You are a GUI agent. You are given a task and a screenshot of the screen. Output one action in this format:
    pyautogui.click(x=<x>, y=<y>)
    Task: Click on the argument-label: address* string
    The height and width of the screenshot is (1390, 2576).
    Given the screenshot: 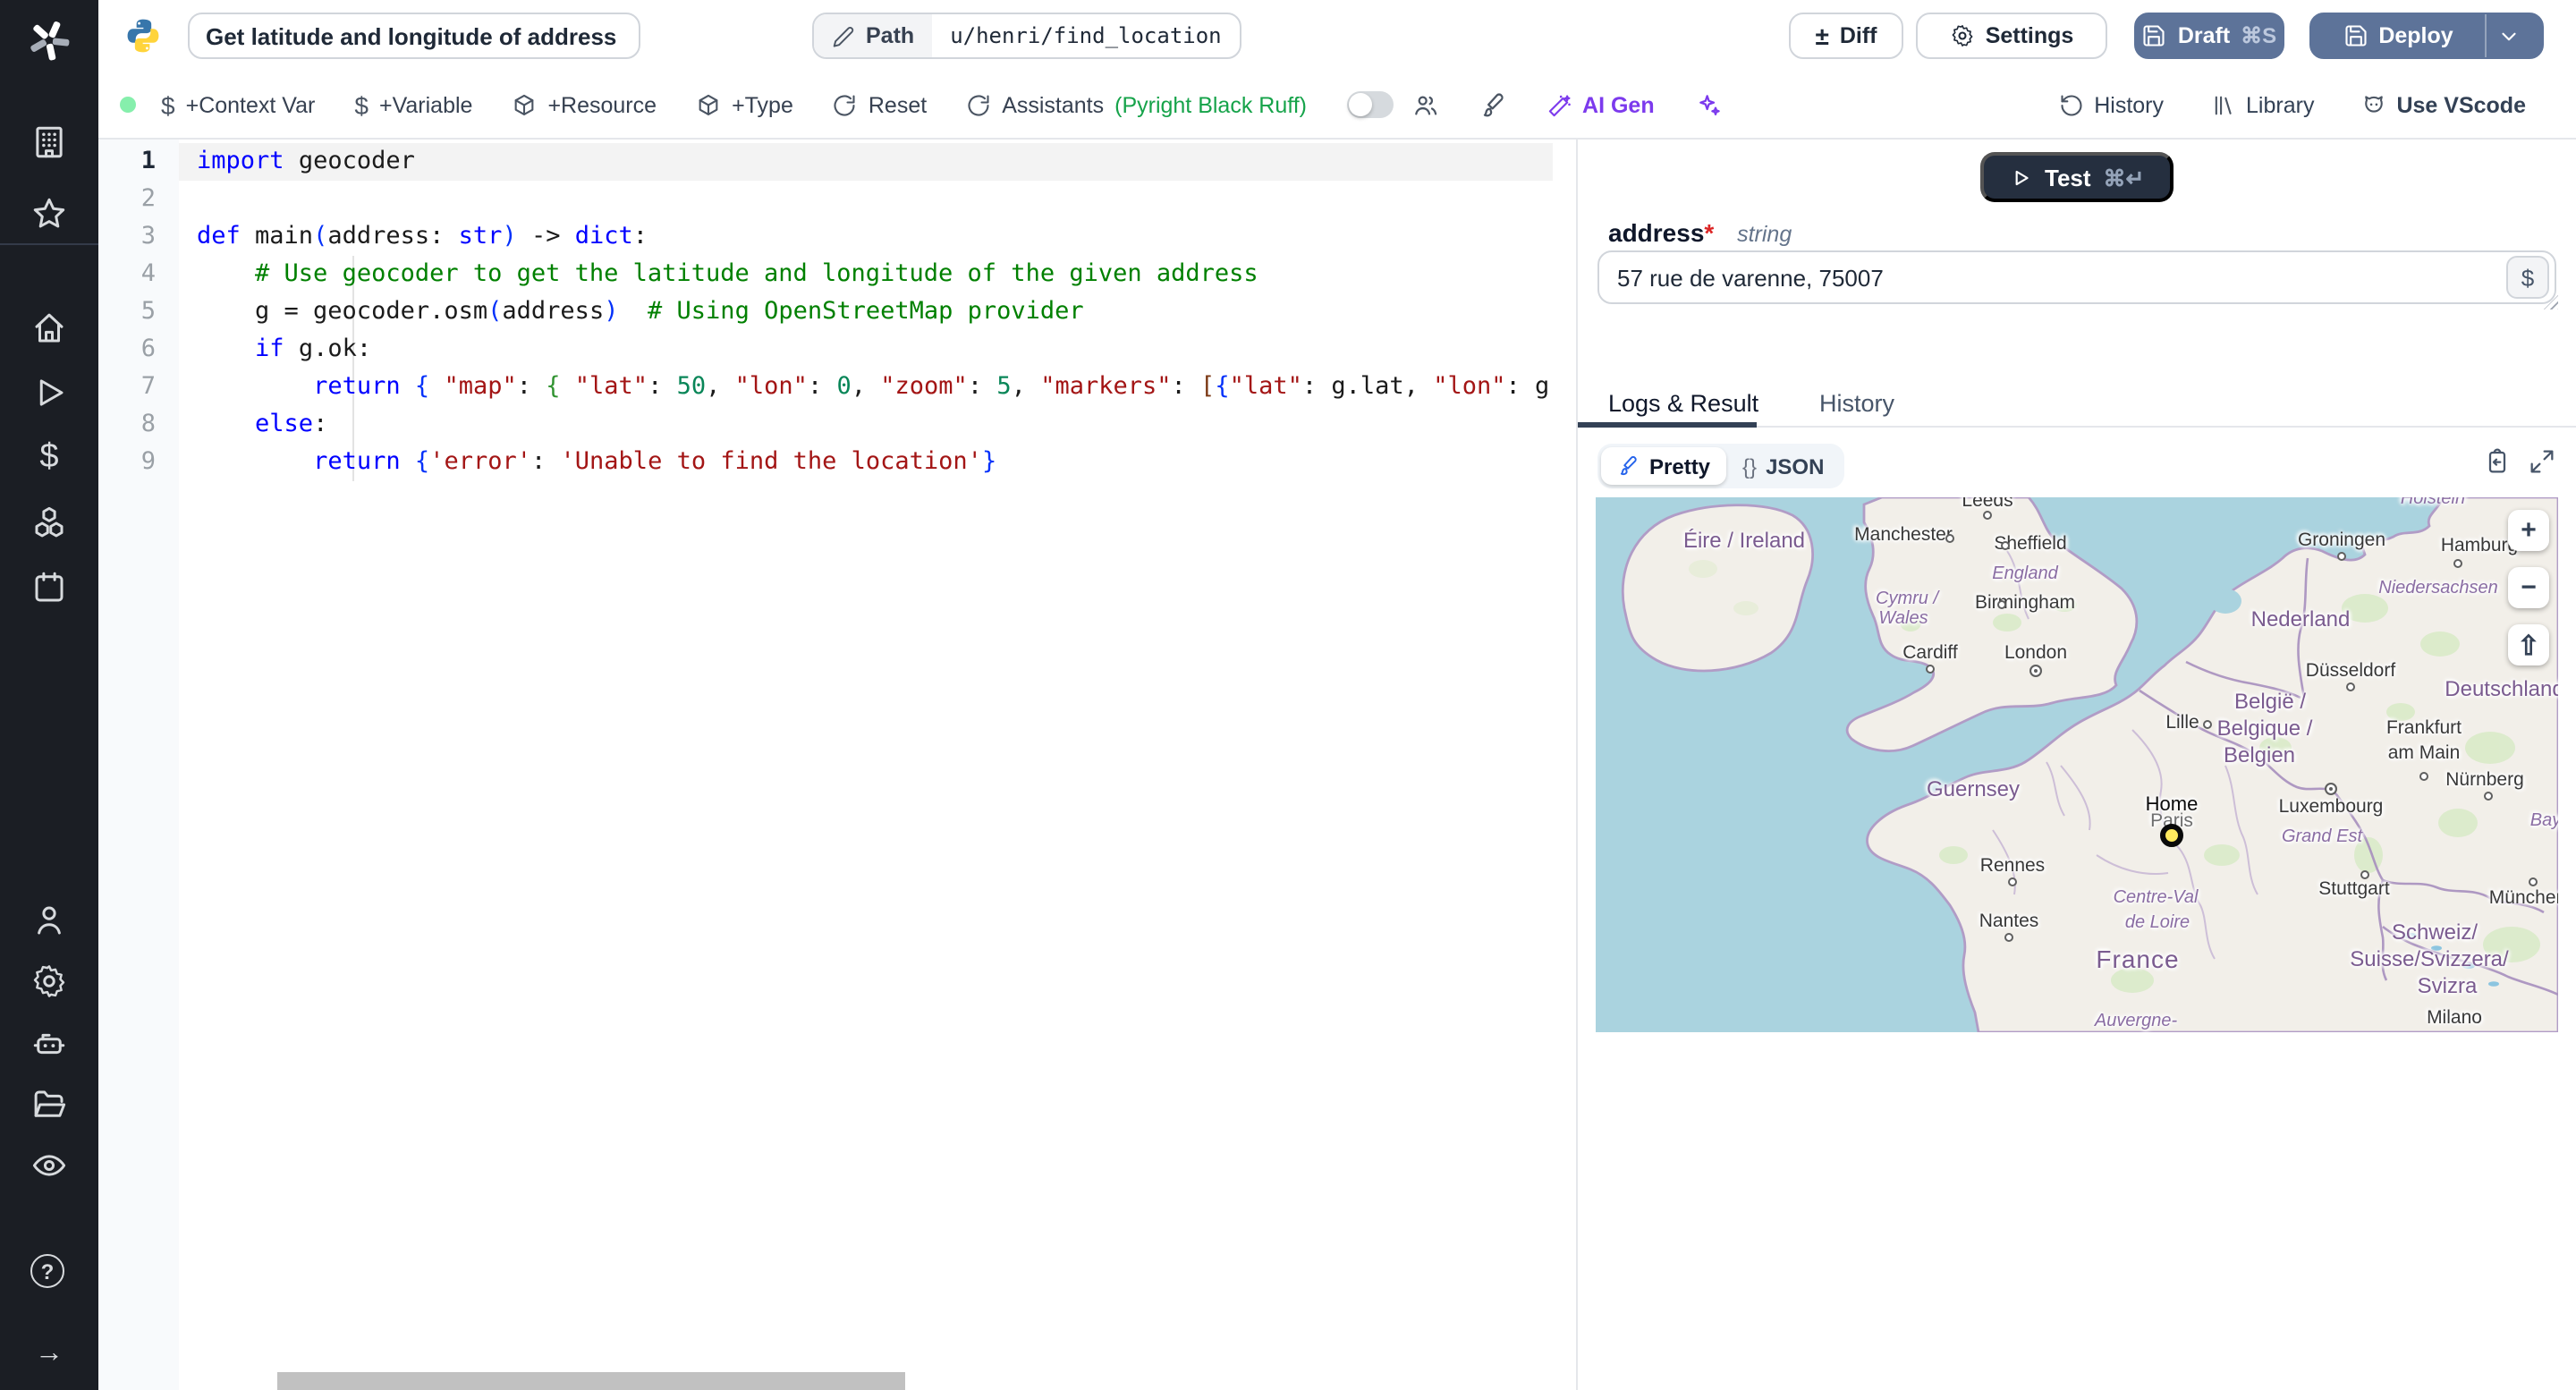 What is the action you would take?
    pyautogui.click(x=1700, y=232)
    